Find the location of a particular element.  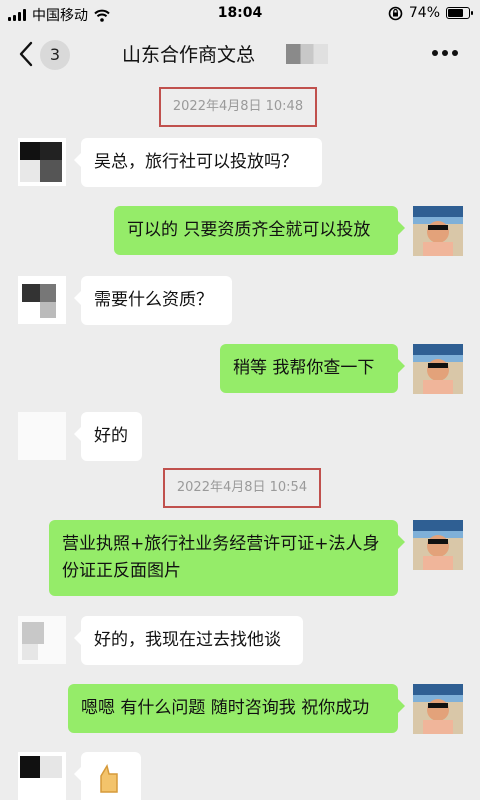

message-timestamp: 2022年4月8日 10:48 is located at coordinates (238, 107).